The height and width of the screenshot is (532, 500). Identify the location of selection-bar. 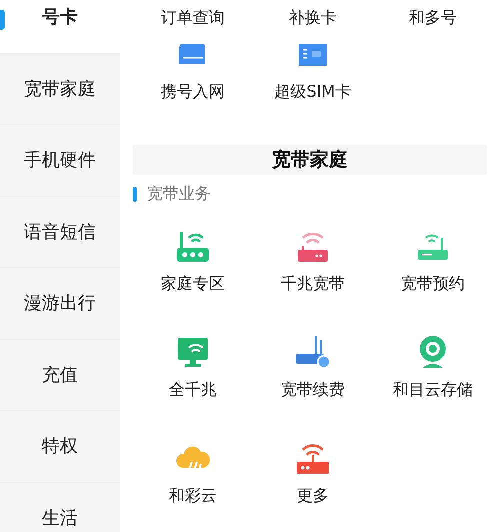
(2, 20).